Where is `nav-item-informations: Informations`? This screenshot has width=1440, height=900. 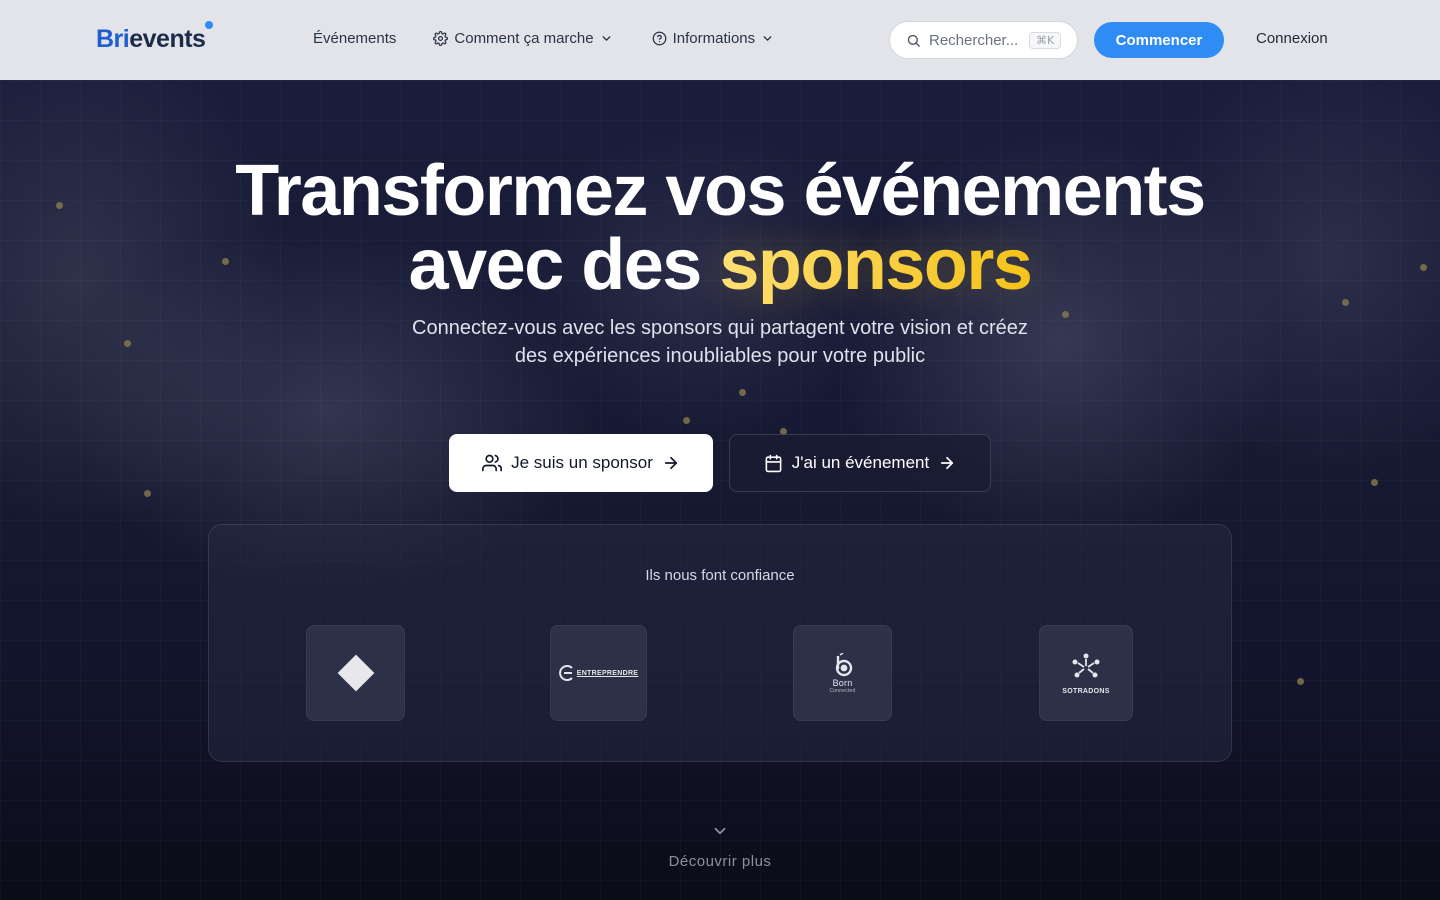
nav-item-informations: Informations is located at coordinates (713, 38).